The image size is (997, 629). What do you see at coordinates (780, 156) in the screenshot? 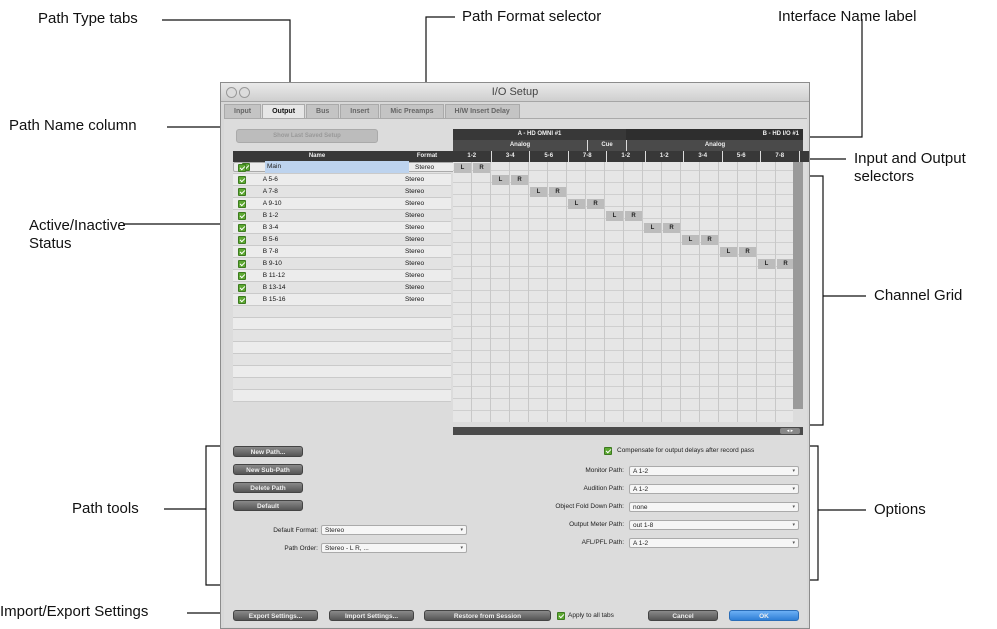
I see `channel-selector-8: 7-8` at bounding box center [780, 156].